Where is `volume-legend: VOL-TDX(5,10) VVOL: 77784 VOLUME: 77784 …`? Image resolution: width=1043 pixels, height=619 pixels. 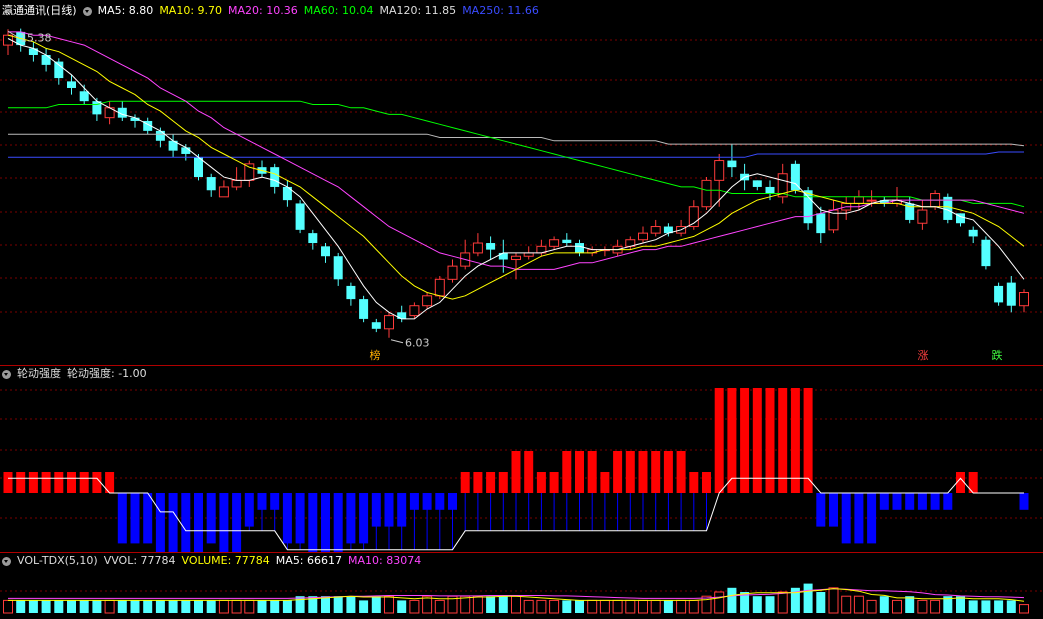 volume-legend: VOL-TDX(5,10) VVOL: 77784 VOLUME: 77784 … is located at coordinates (214, 561).